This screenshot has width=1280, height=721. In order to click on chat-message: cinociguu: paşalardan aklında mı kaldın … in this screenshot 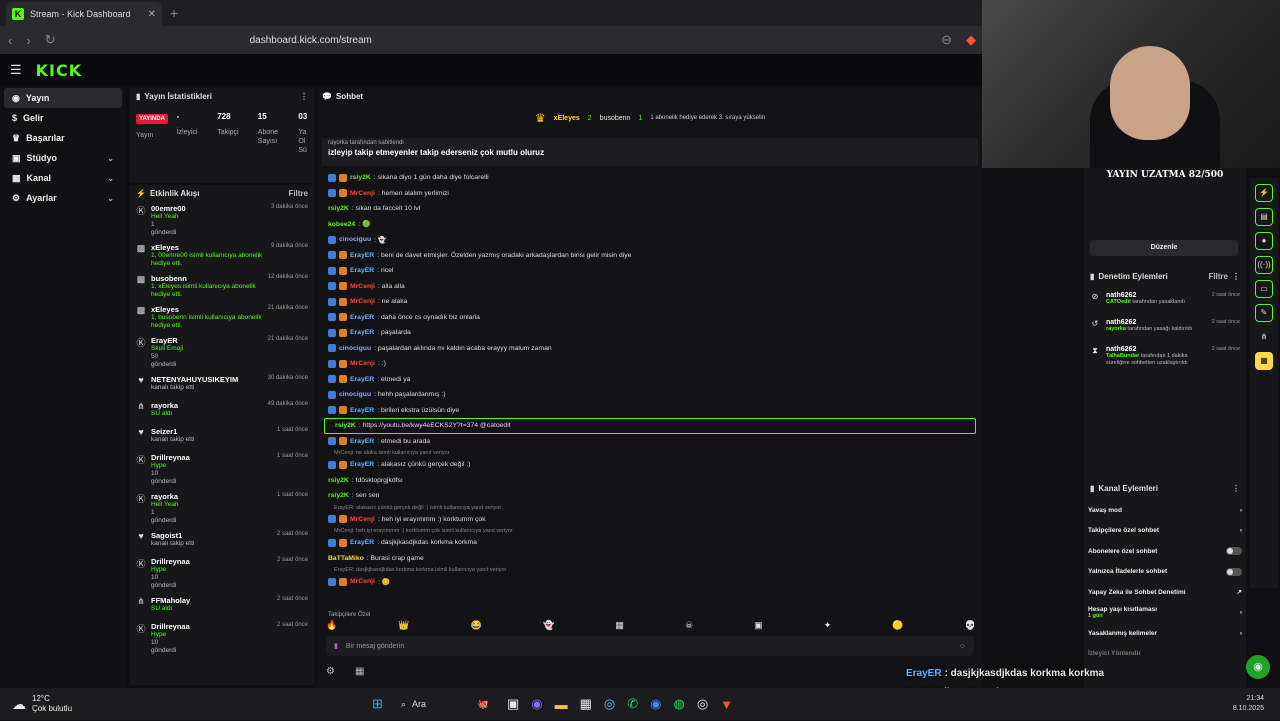, I will do `click(650, 349)`.